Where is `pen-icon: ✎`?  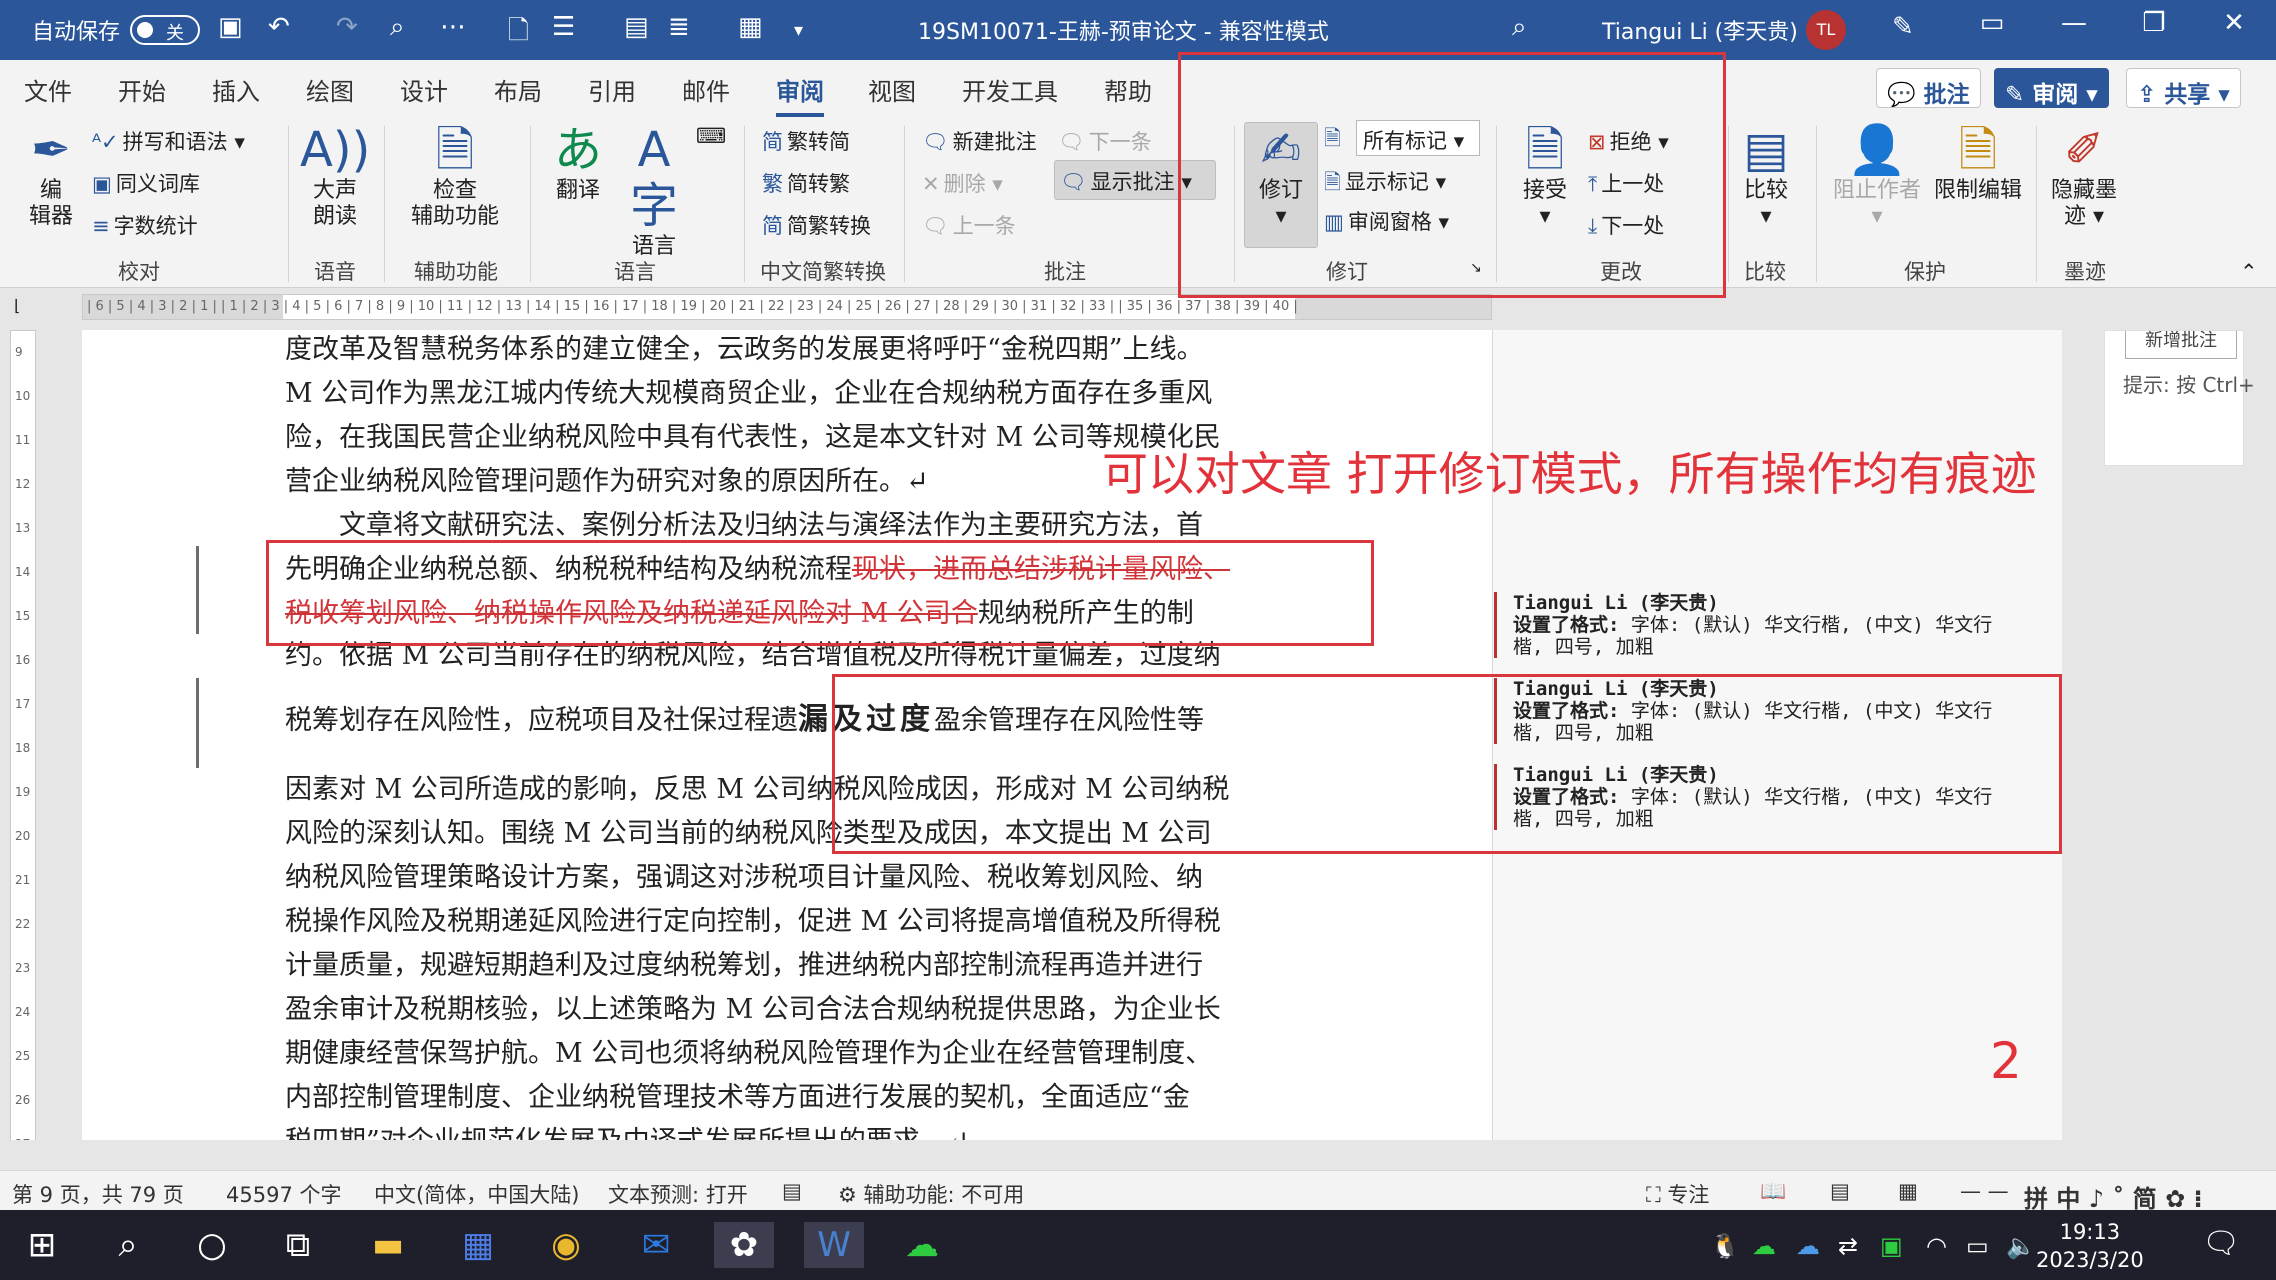 pen-icon: ✎ is located at coordinates (1903, 27).